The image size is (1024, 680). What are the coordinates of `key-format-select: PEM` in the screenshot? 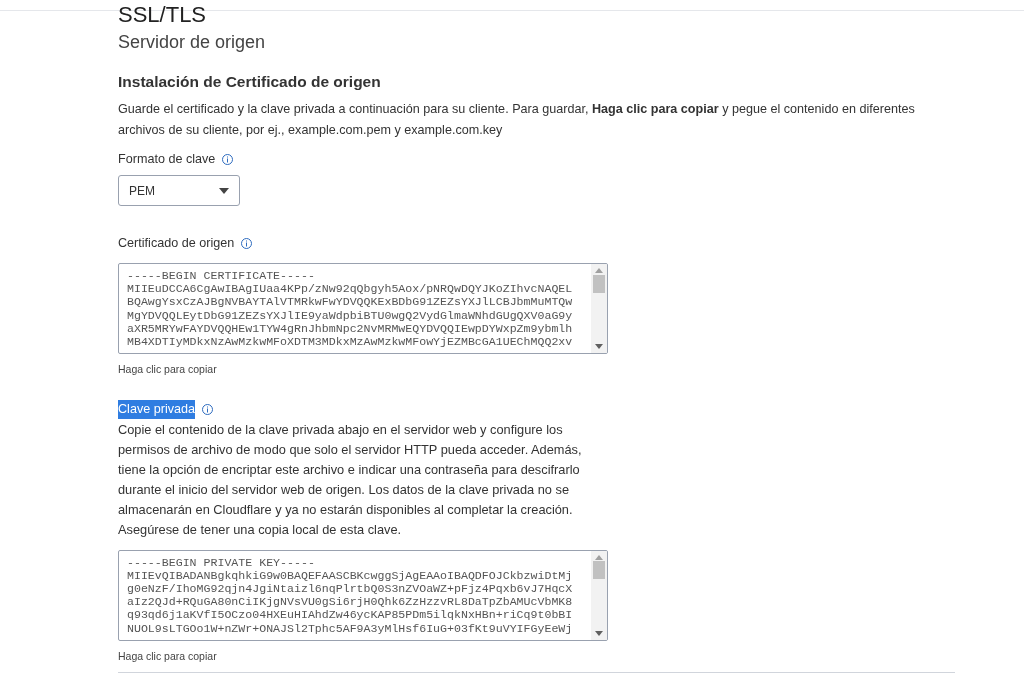 It's located at (179, 191).